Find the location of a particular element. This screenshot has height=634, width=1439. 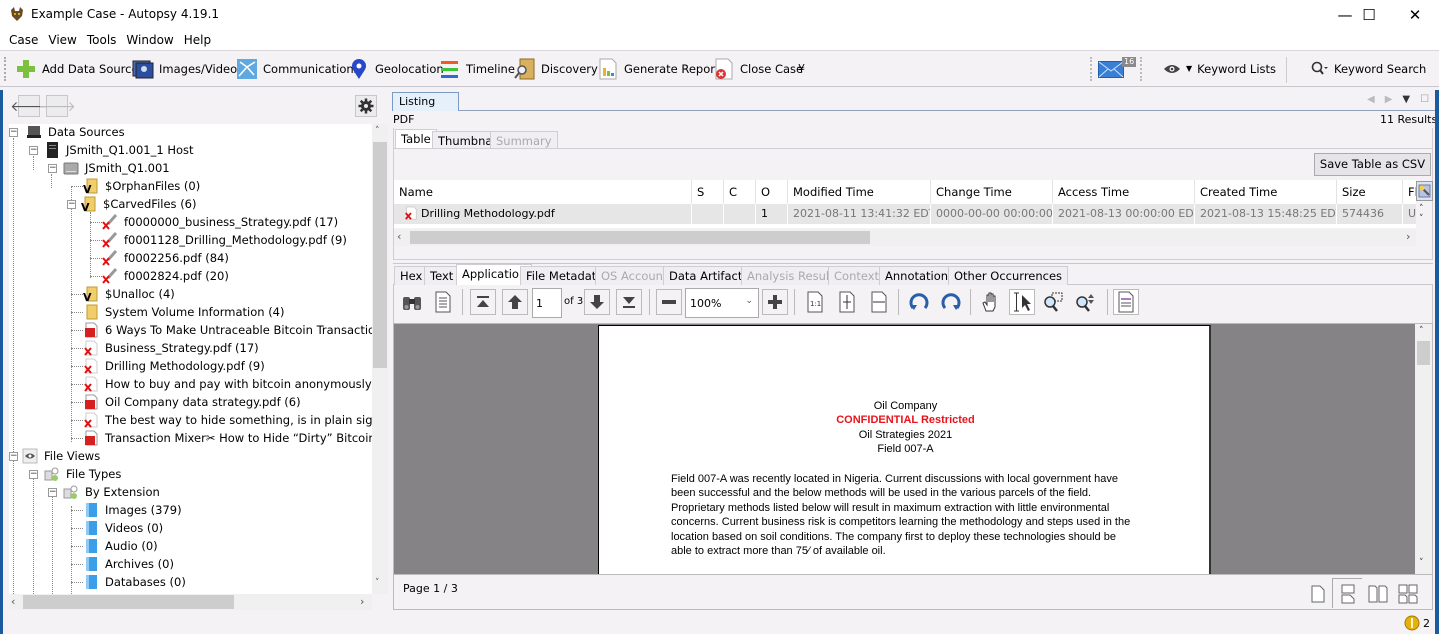

column-header-modified-time: Modified Time is located at coordinates (859, 192).